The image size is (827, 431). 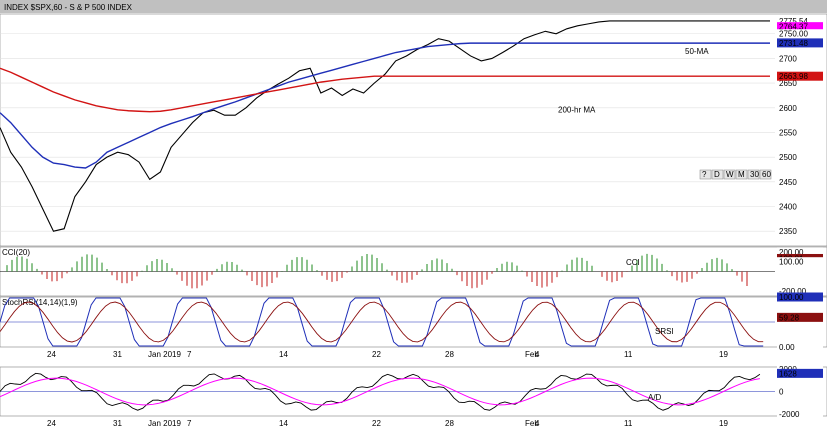 I want to click on x-axis-label-bottom: Jan 2019, so click(x=164, y=423).